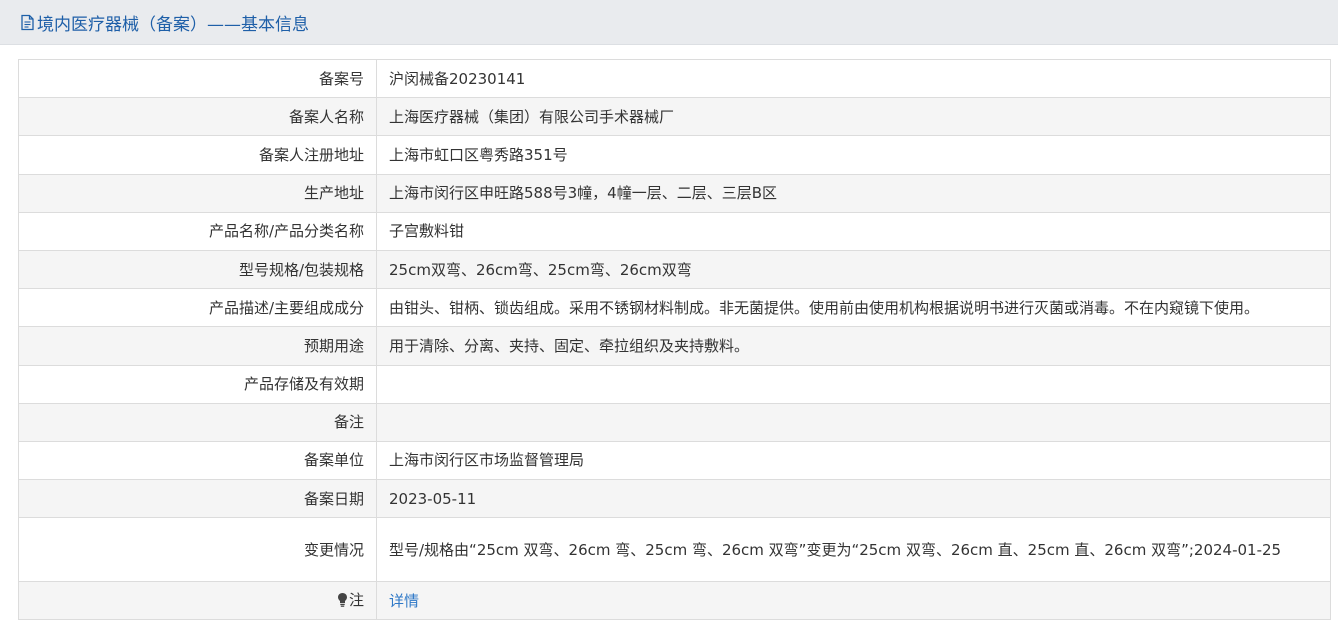 The image size is (1338, 625). I want to click on row-label: 备案人名称, so click(197, 117).